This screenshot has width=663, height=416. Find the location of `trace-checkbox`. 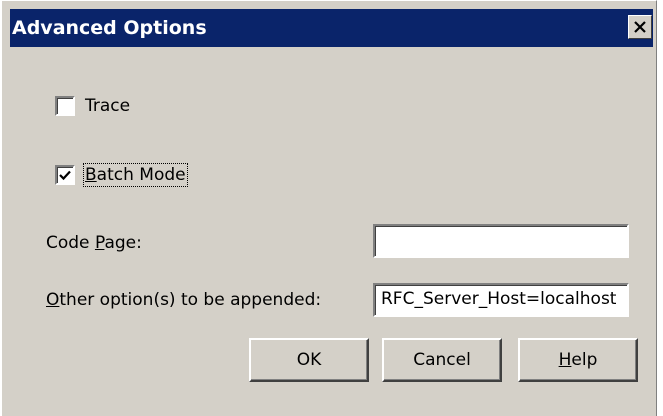

trace-checkbox is located at coordinates (65, 106).